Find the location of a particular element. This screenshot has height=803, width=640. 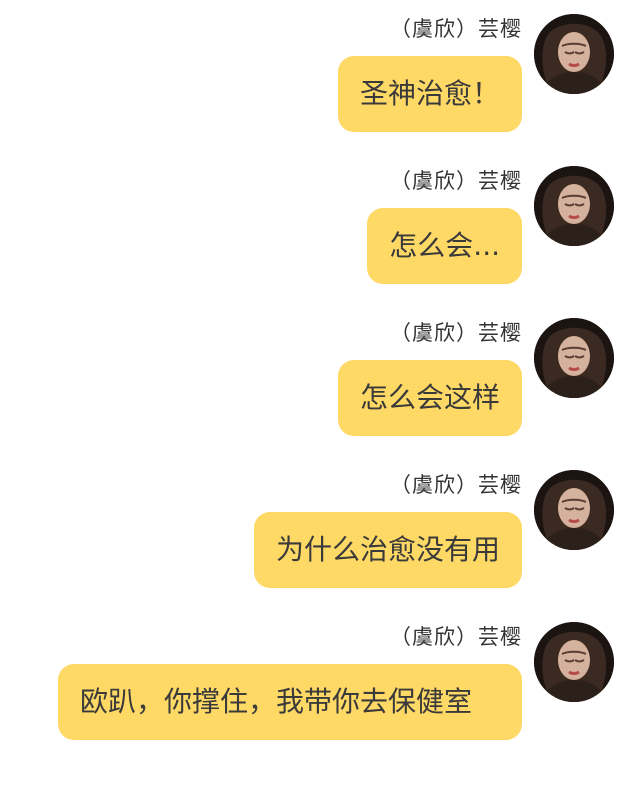

message-text: 怎么会这样 is located at coordinates (429, 397).